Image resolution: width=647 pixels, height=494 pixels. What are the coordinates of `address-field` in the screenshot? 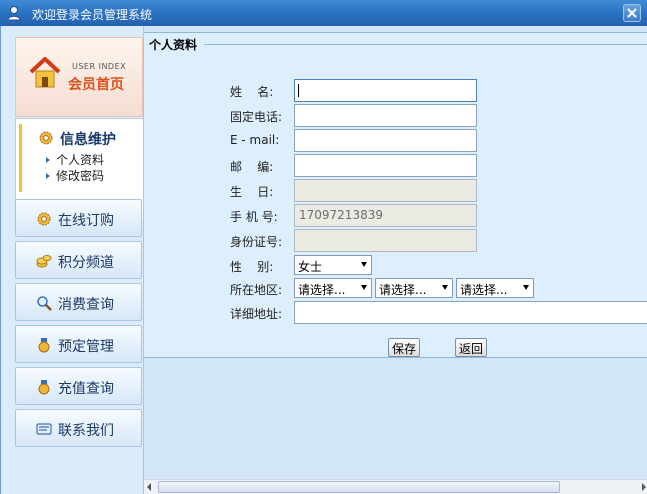 It's located at (470, 312).